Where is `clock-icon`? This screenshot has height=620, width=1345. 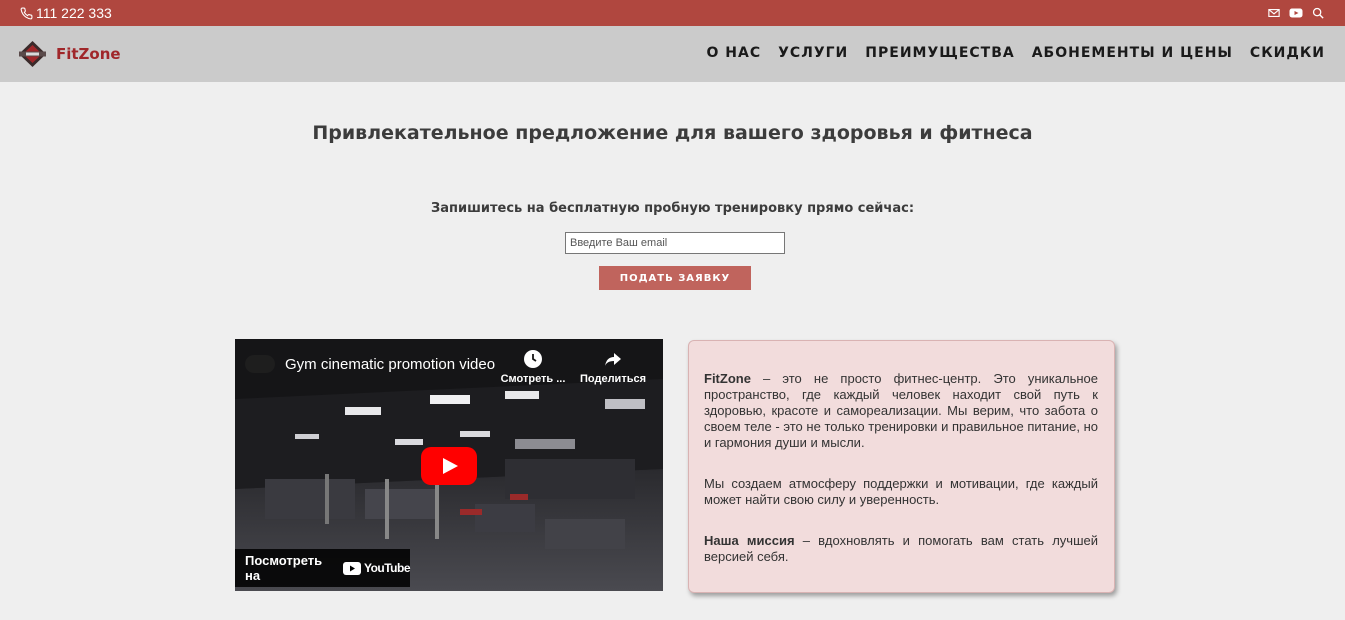 clock-icon is located at coordinates (533, 359).